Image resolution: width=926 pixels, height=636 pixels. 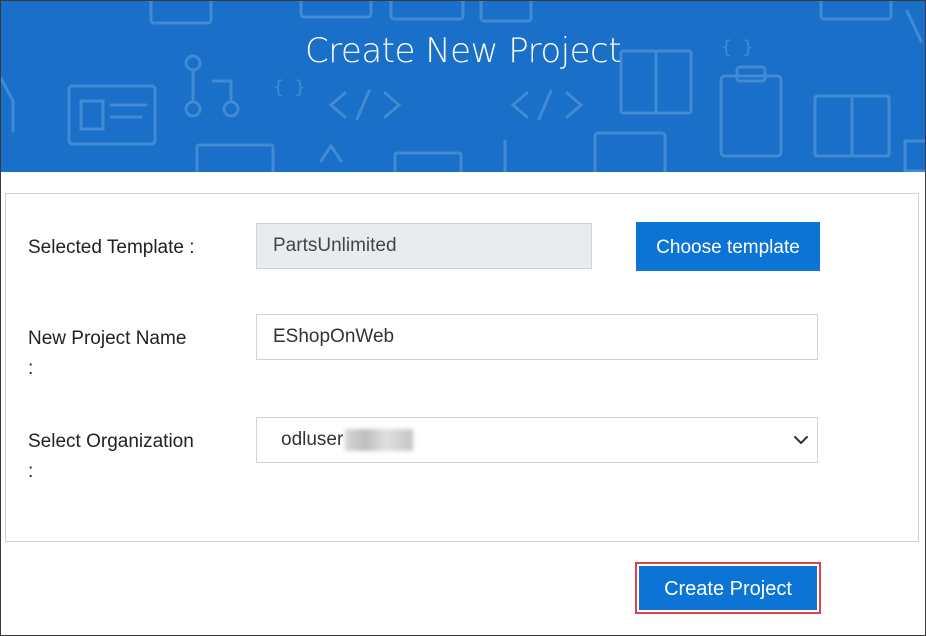 What do you see at coordinates (801, 440) in the screenshot?
I see `chevron-down-icon` at bounding box center [801, 440].